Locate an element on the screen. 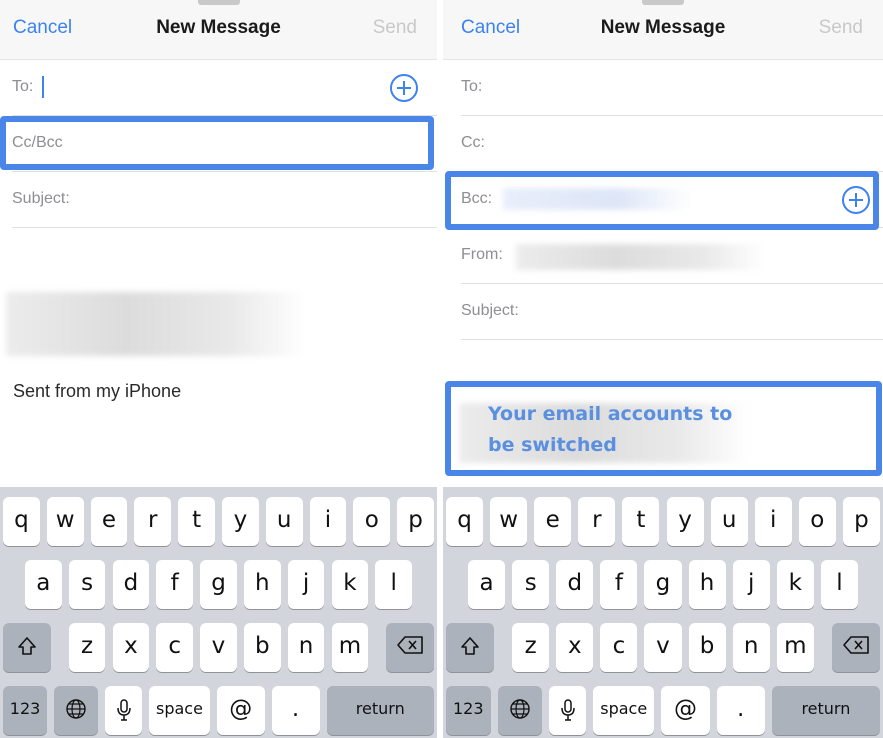 Image resolution: width=883 pixels, height=738 pixels. cc-field: Cc: is located at coordinates (672, 144).